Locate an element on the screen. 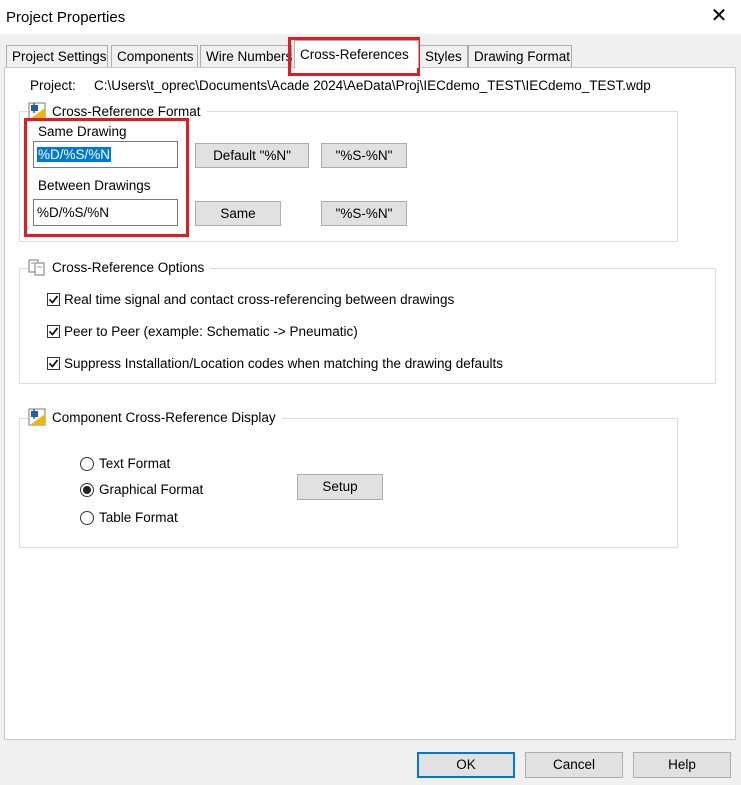 This screenshot has height=785, width=741. between-drawings-field: %D/%S/%N is located at coordinates (105, 212).